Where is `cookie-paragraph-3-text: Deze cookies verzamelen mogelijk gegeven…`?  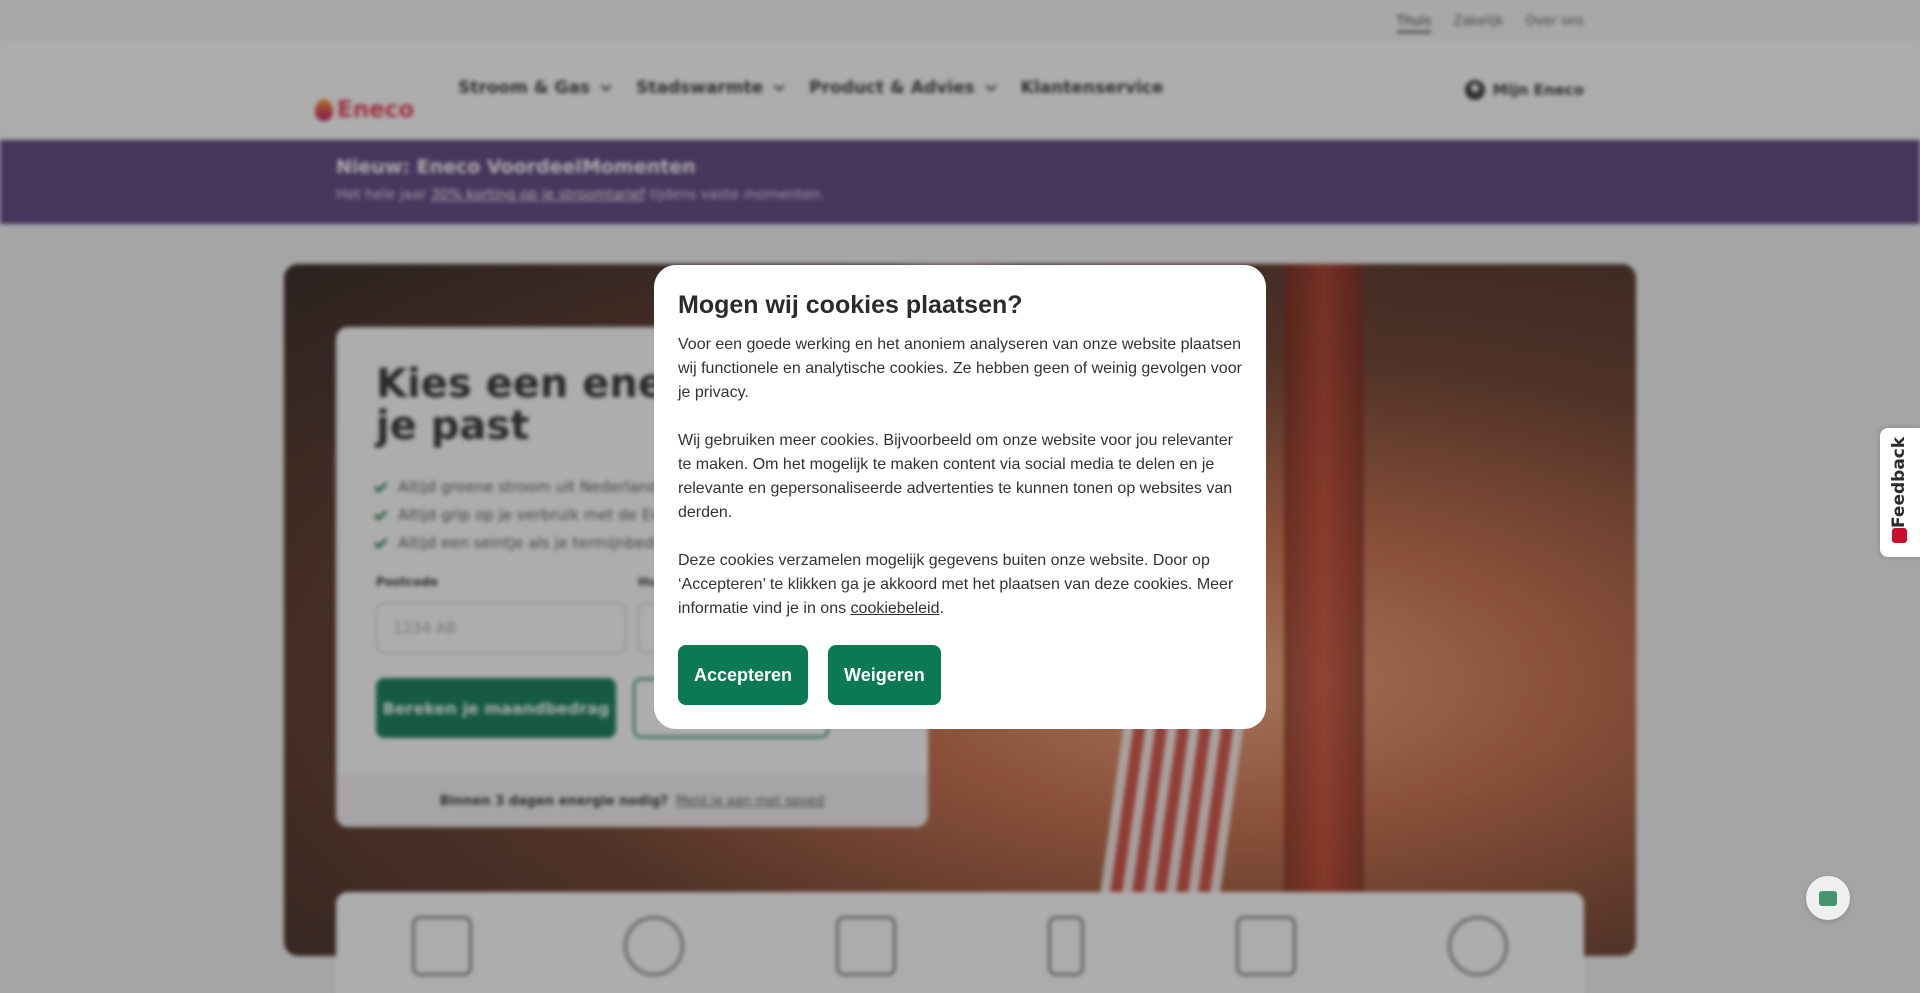
cookie-paragraph-3-text: Deze cookies verzamelen mogelijk gegeven… is located at coordinates (956, 584).